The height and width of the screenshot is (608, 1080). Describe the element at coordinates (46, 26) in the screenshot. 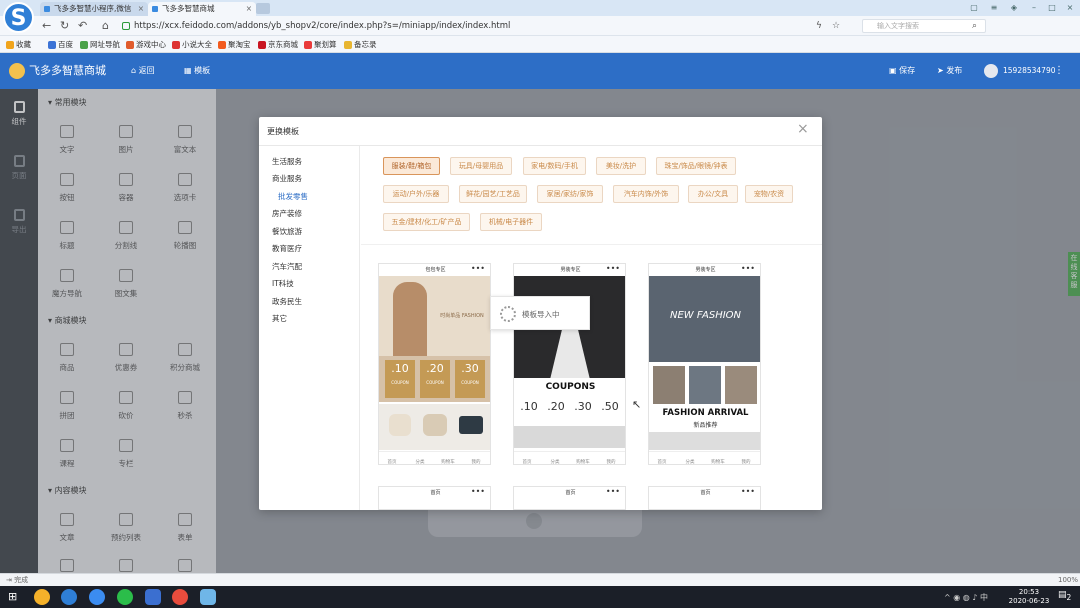

I see `back-icon: ←` at that location.